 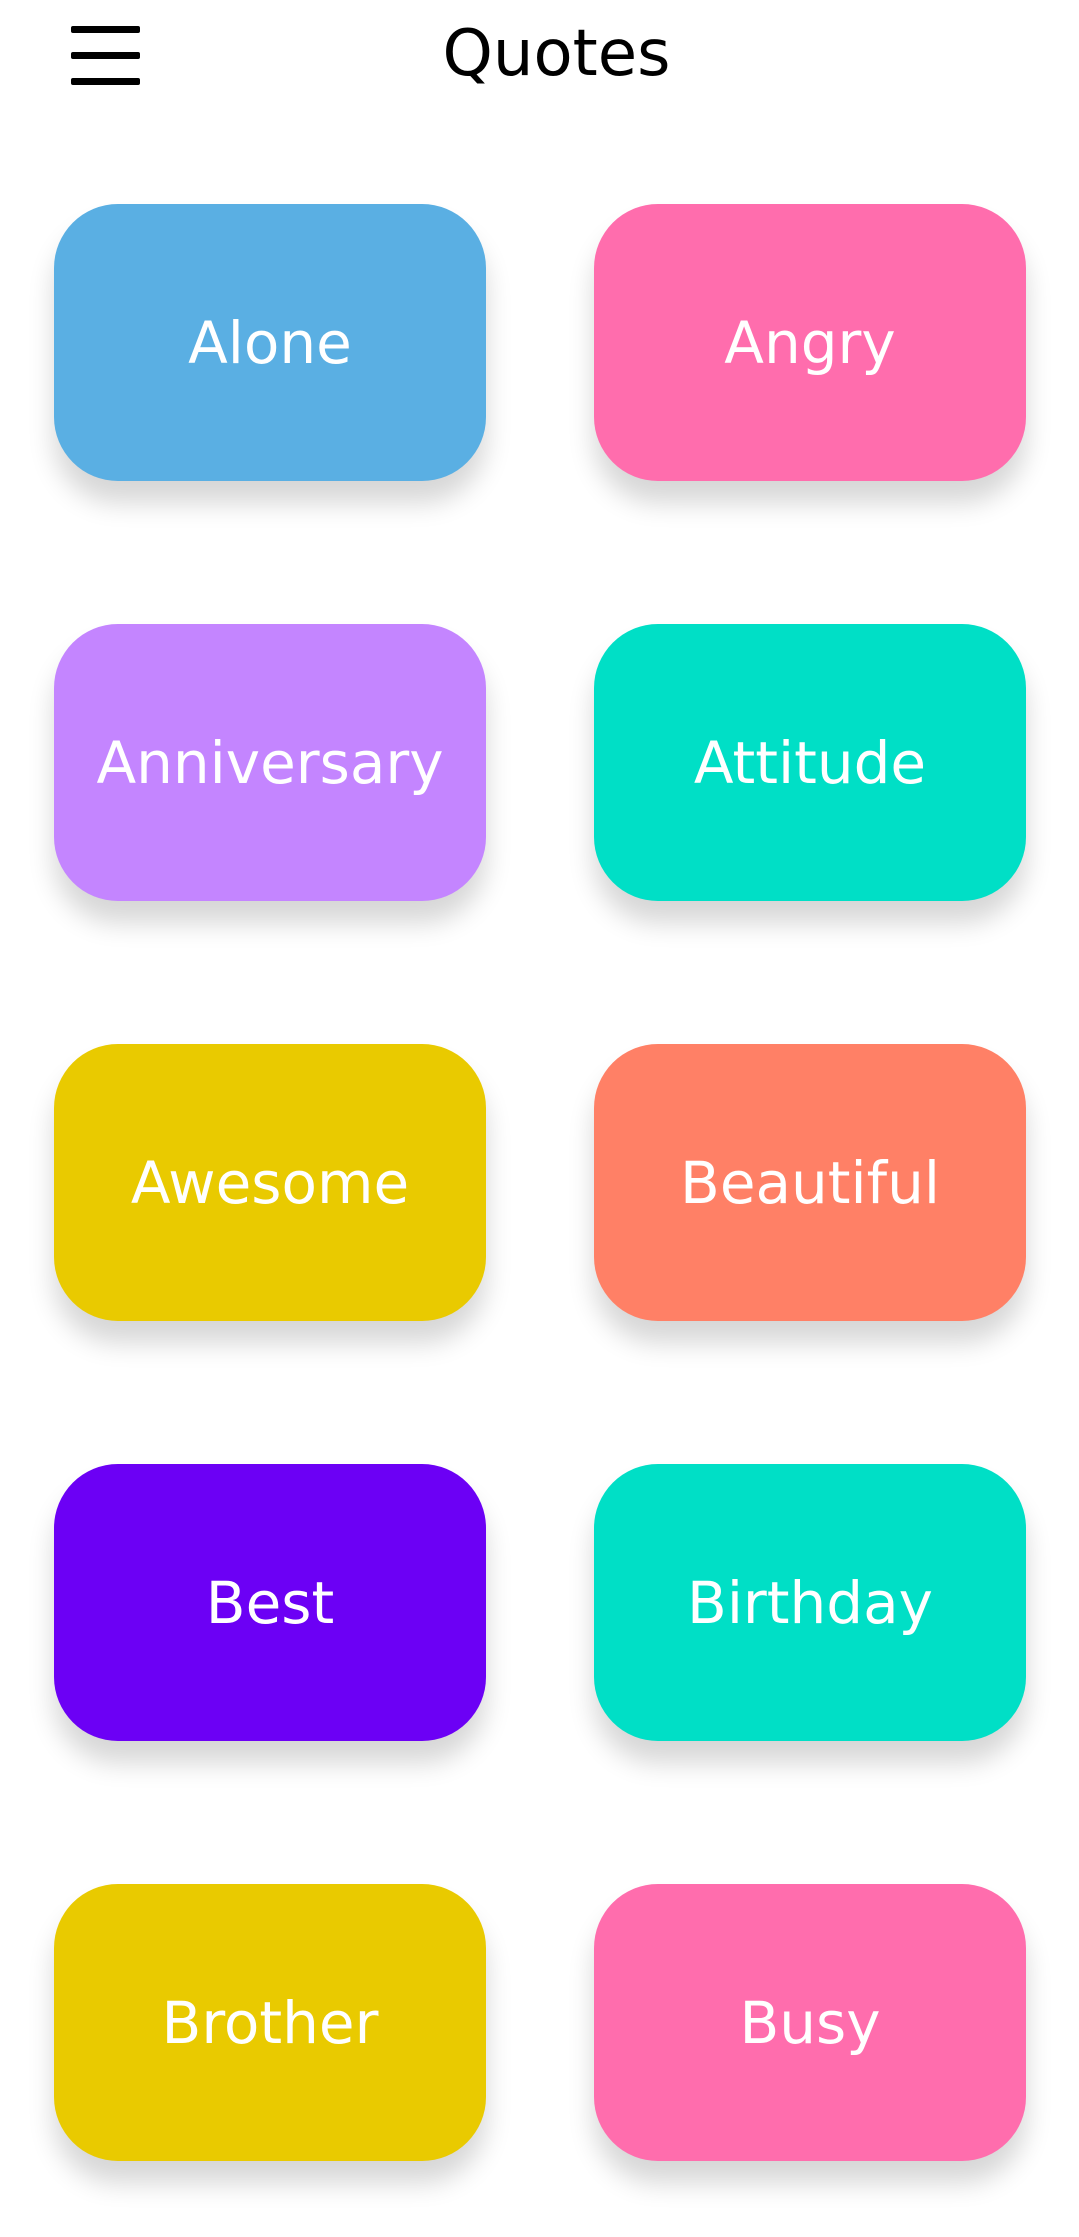 What do you see at coordinates (810, 1602) in the screenshot?
I see `category-tile-birthday: Birthday` at bounding box center [810, 1602].